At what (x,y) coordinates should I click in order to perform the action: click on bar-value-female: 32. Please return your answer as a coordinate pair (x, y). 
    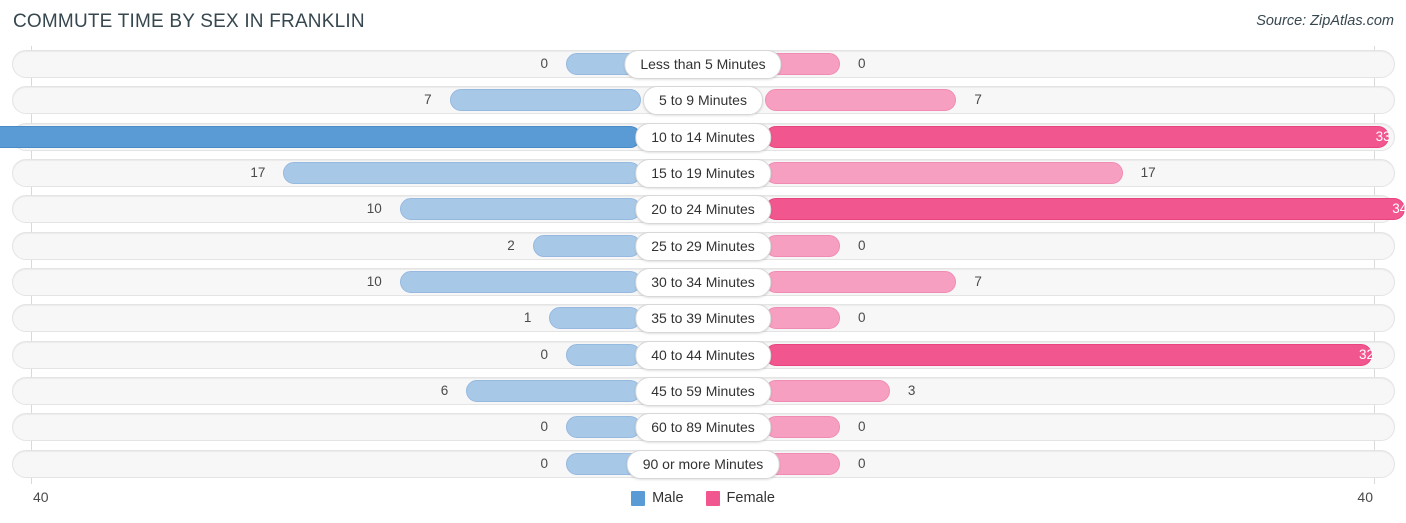
    Looking at the image, I should click on (1366, 354).